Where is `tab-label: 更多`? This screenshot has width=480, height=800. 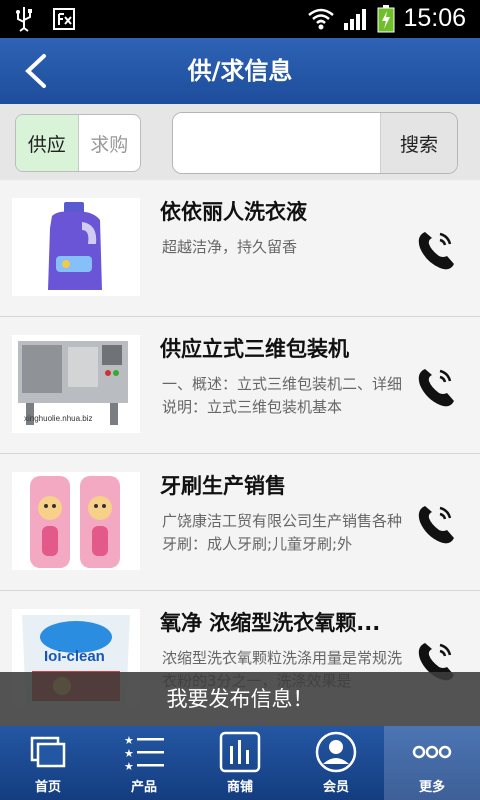 tab-label: 更多 is located at coordinates (431, 787).